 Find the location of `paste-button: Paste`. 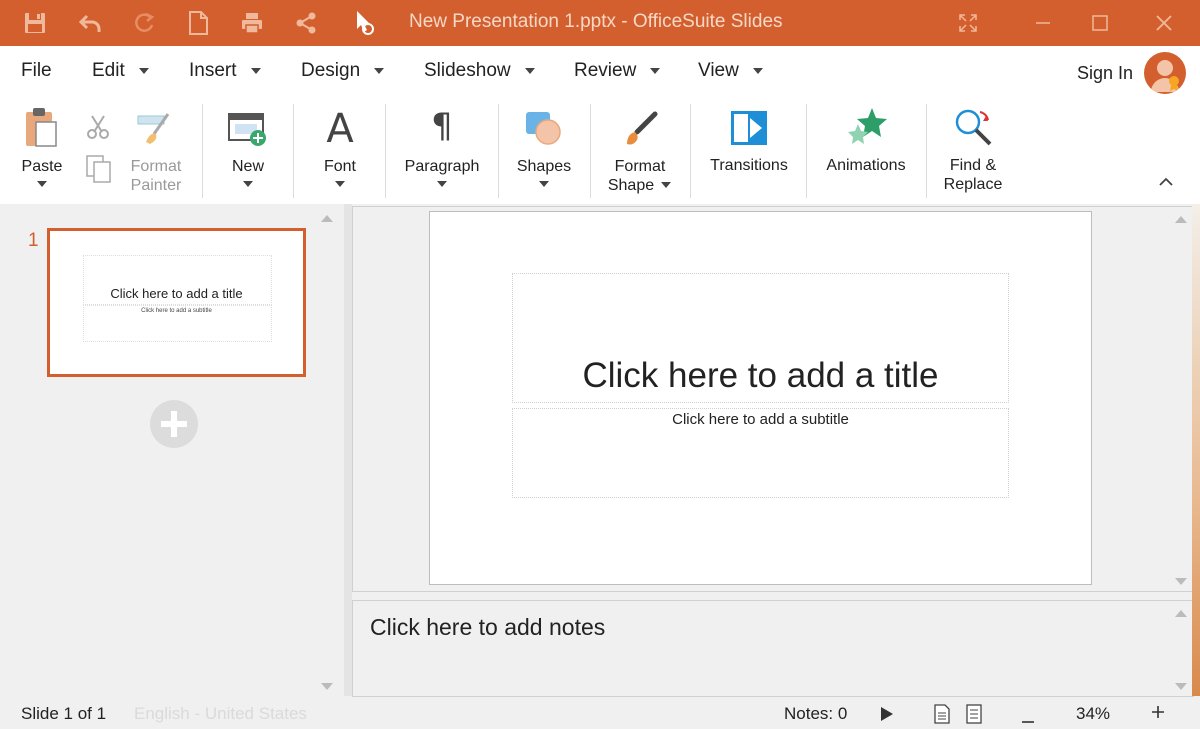

paste-button: Paste is located at coordinates (42, 151).